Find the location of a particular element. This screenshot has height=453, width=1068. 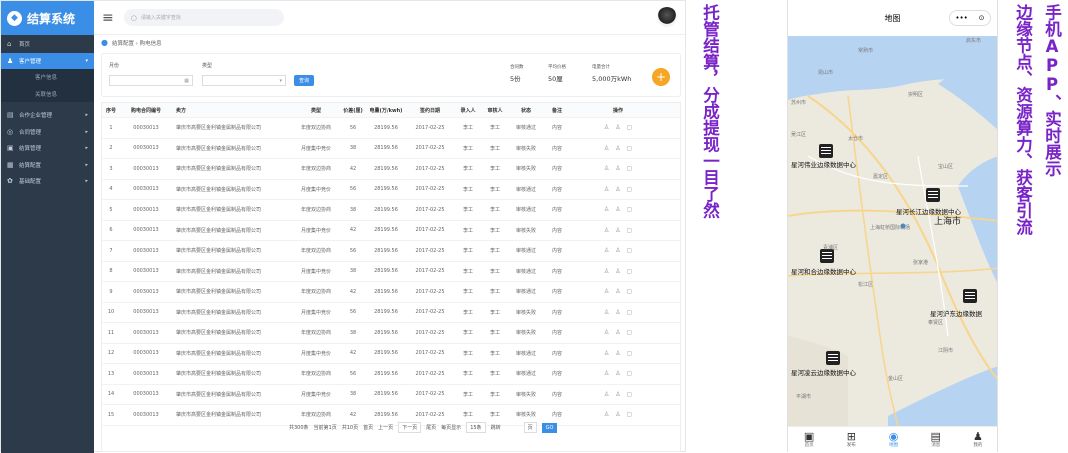

sidebar-item: ♟ 客户管理 ▾ is located at coordinates (47, 60).